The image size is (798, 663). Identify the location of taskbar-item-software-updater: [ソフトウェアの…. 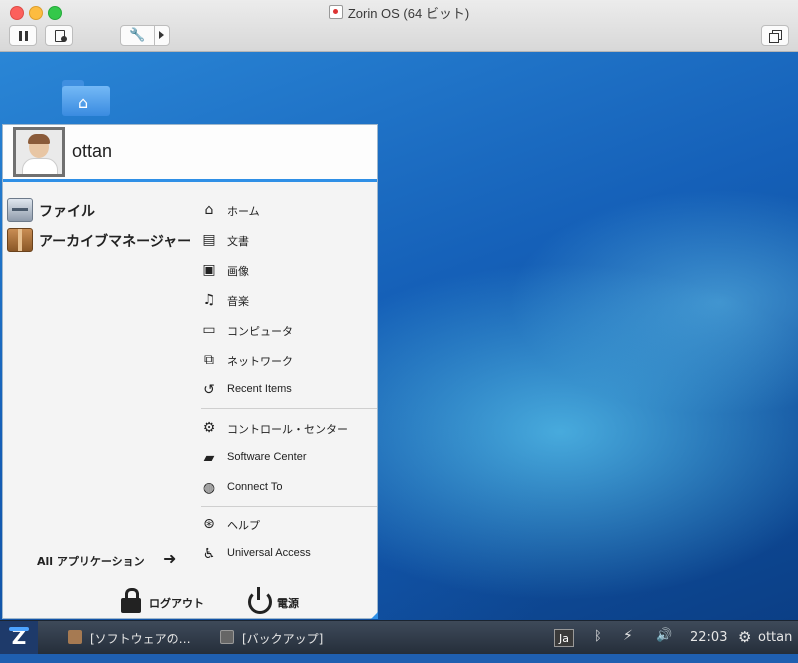
(138, 638).